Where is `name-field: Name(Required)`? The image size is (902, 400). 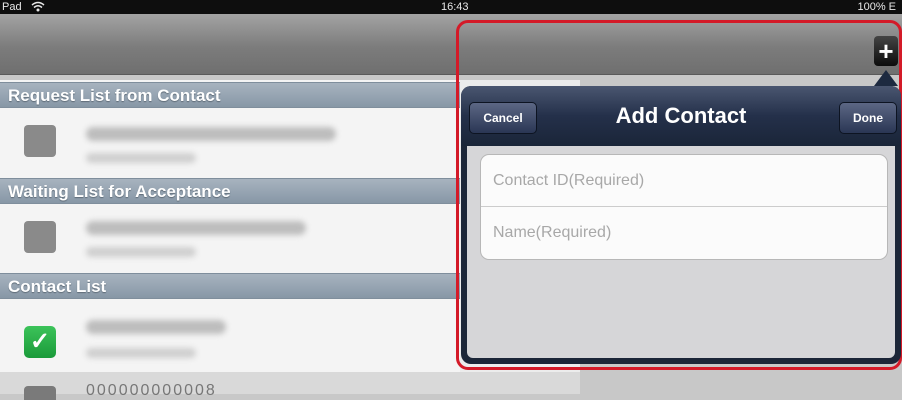 name-field: Name(Required) is located at coordinates (684, 233).